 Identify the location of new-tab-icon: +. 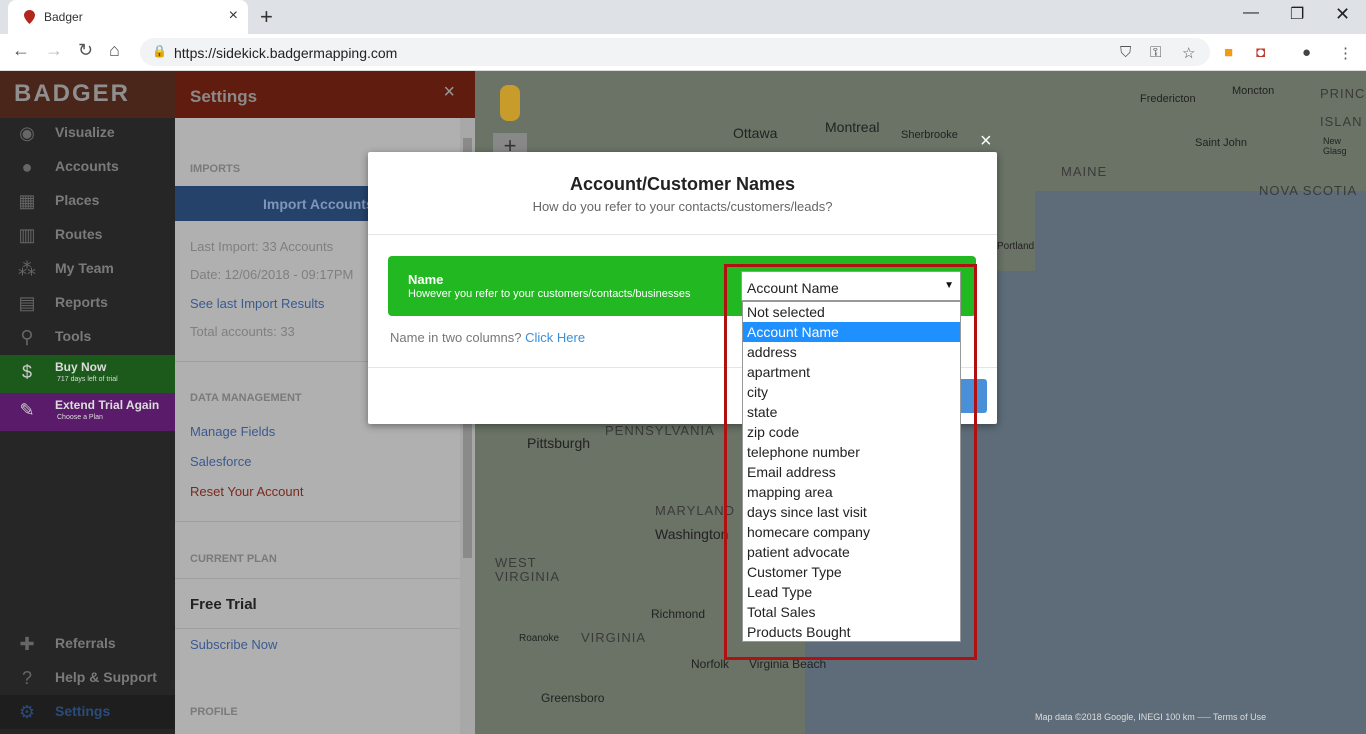
(266, 17).